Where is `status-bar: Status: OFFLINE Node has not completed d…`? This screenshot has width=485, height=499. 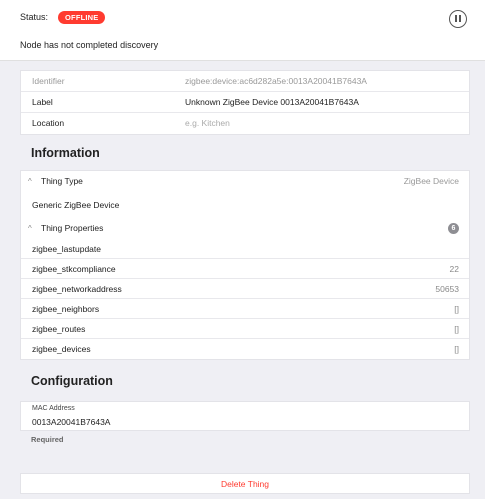 status-bar: Status: OFFLINE Node has not completed d… is located at coordinates (242, 30).